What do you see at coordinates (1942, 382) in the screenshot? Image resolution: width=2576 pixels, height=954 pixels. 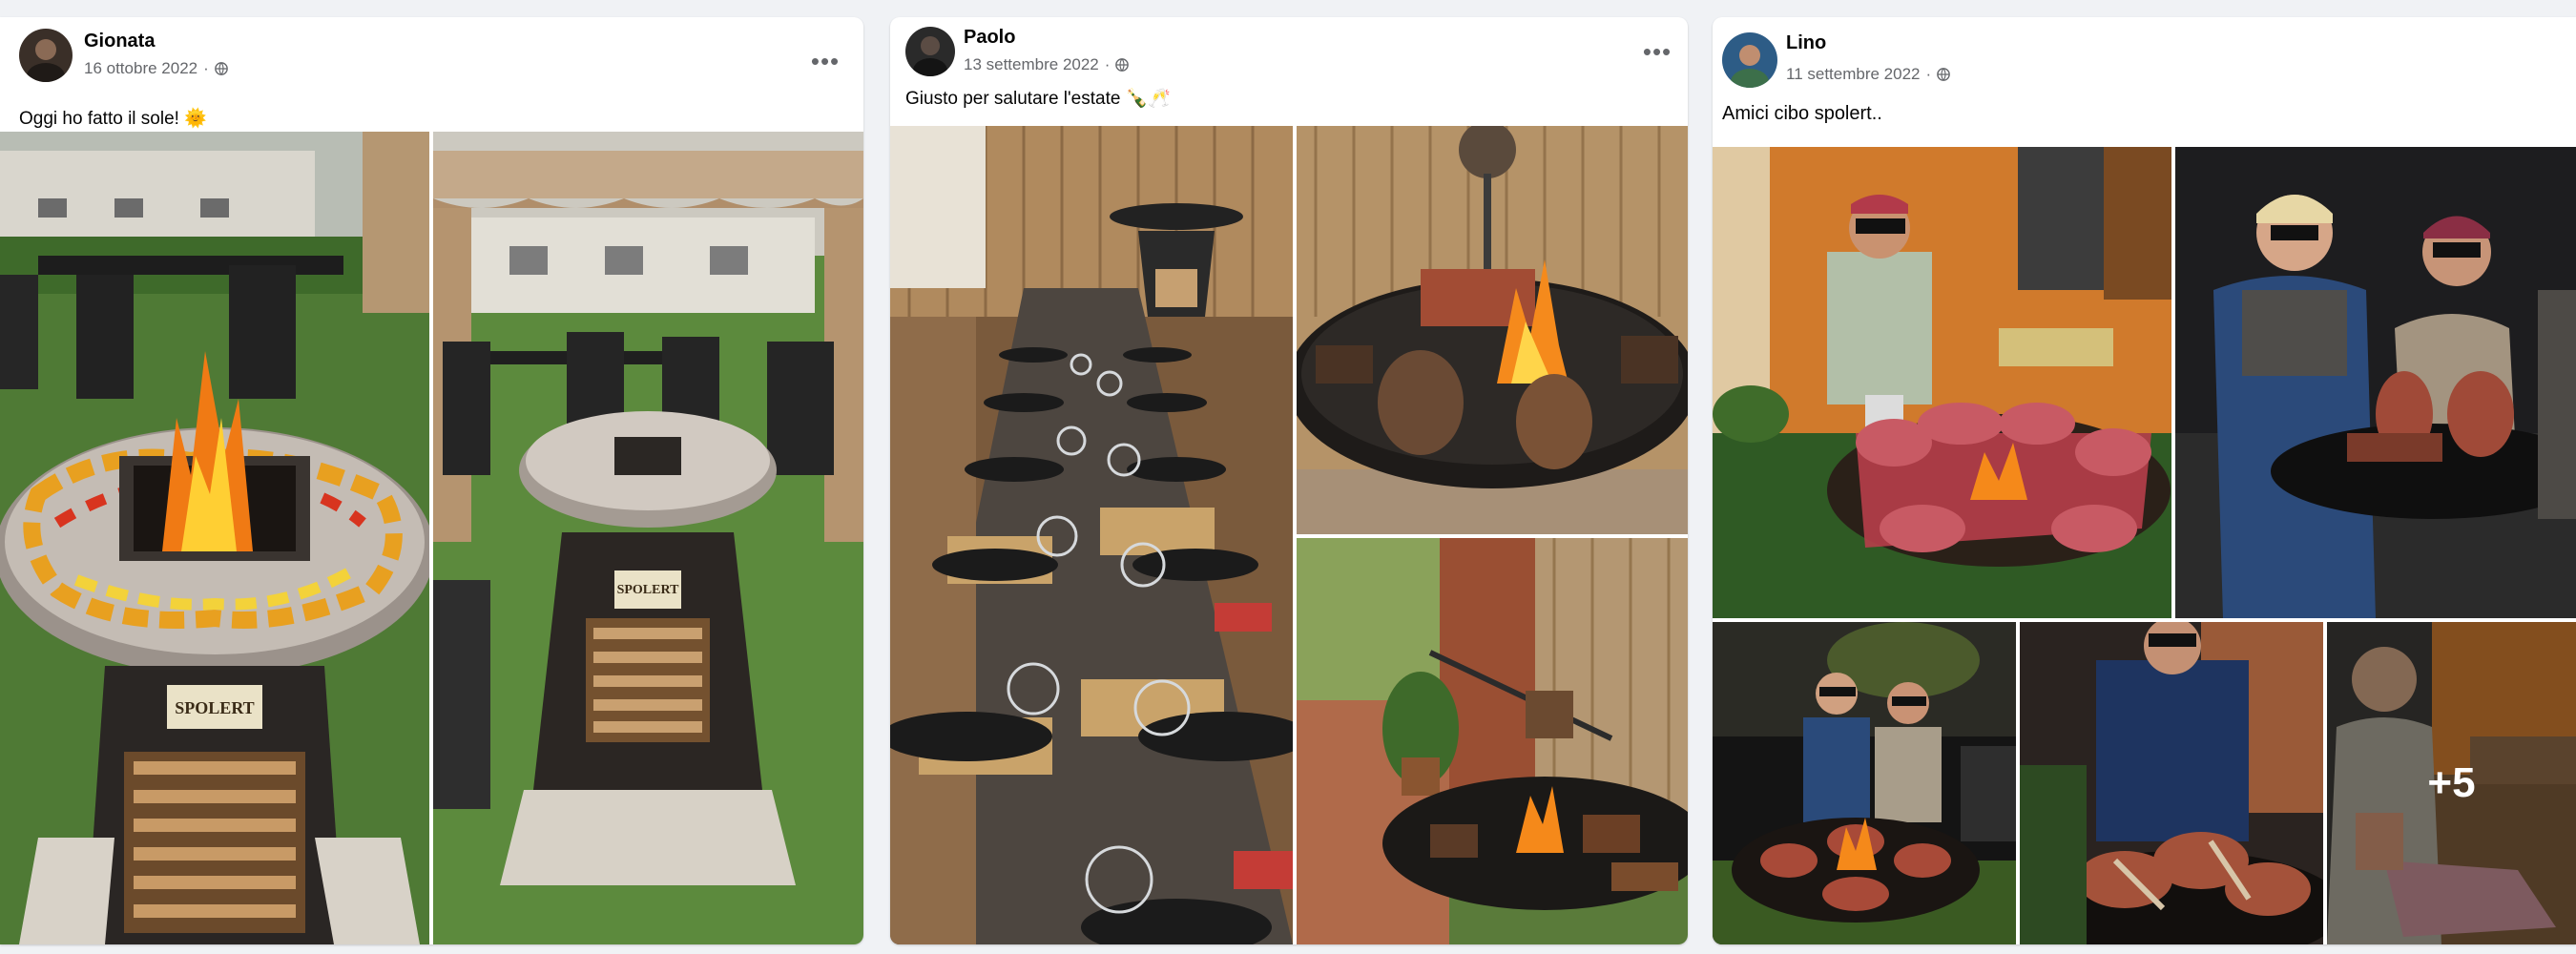 I see `photo-man-steaks` at bounding box center [1942, 382].